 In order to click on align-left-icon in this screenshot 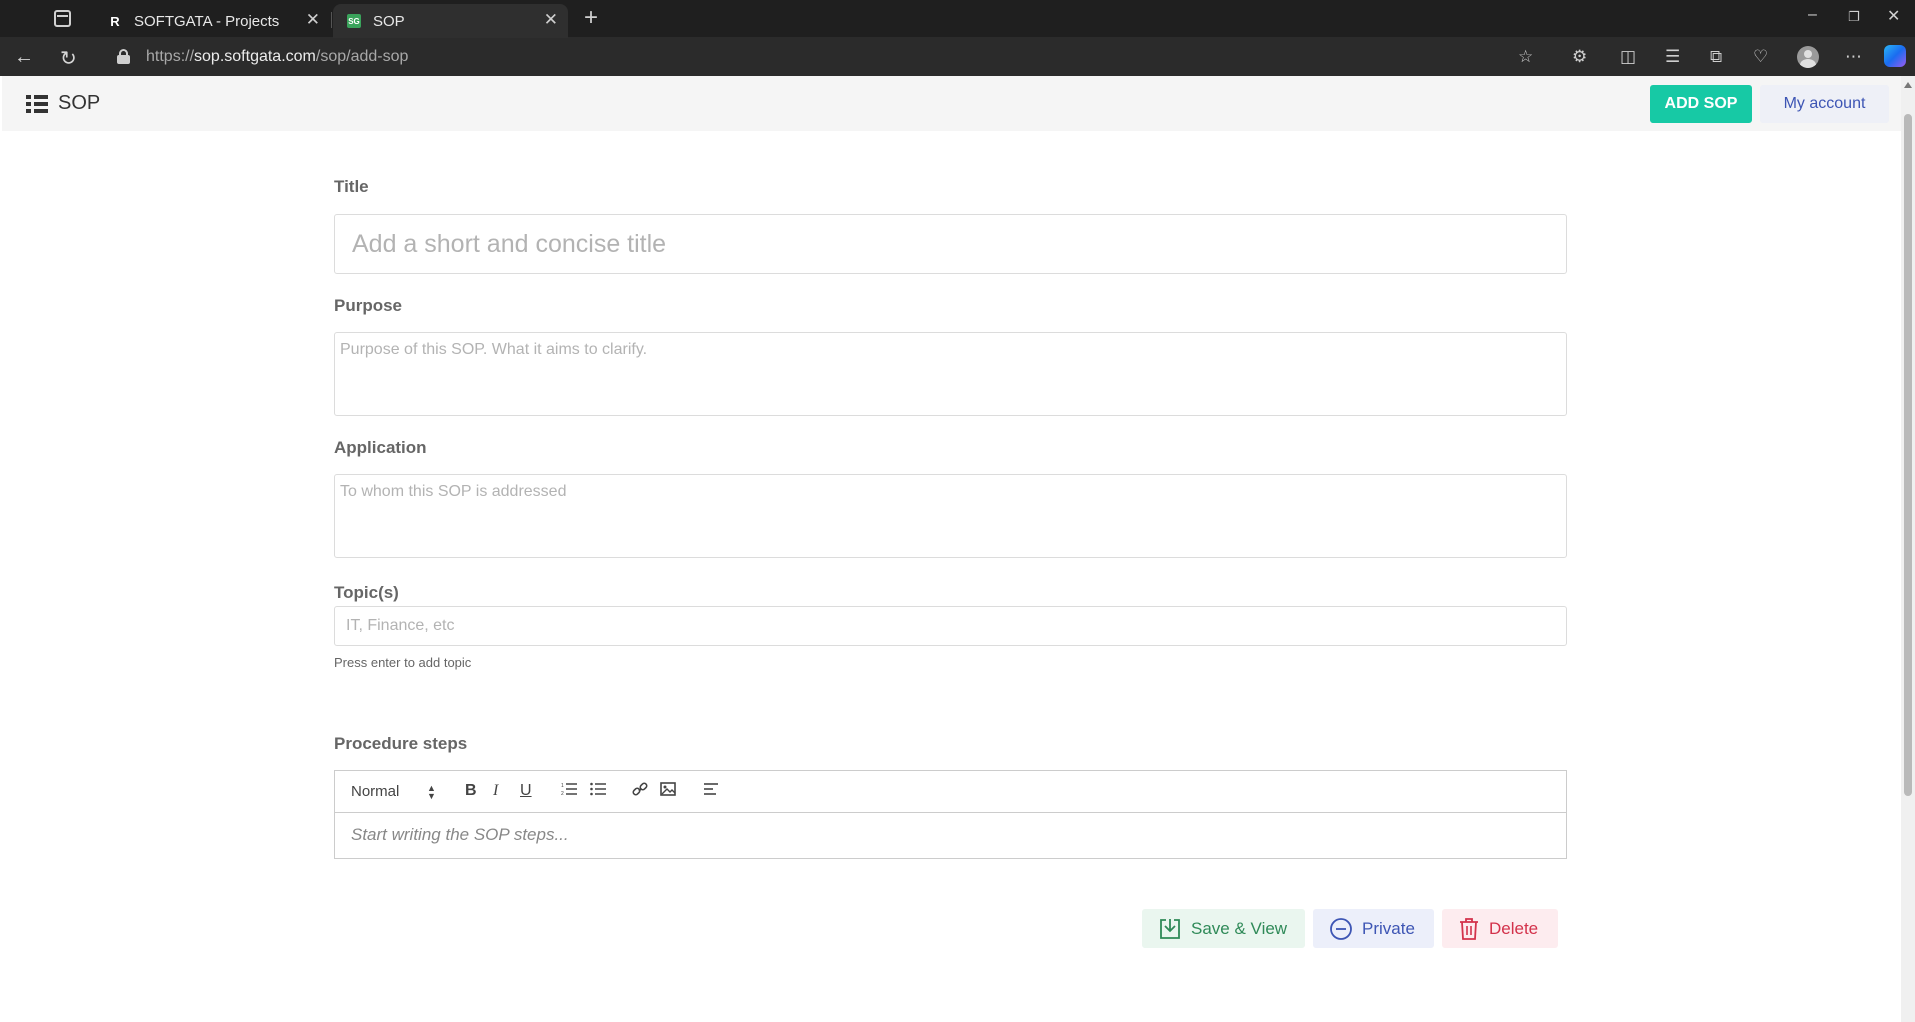, I will do `click(711, 791)`.